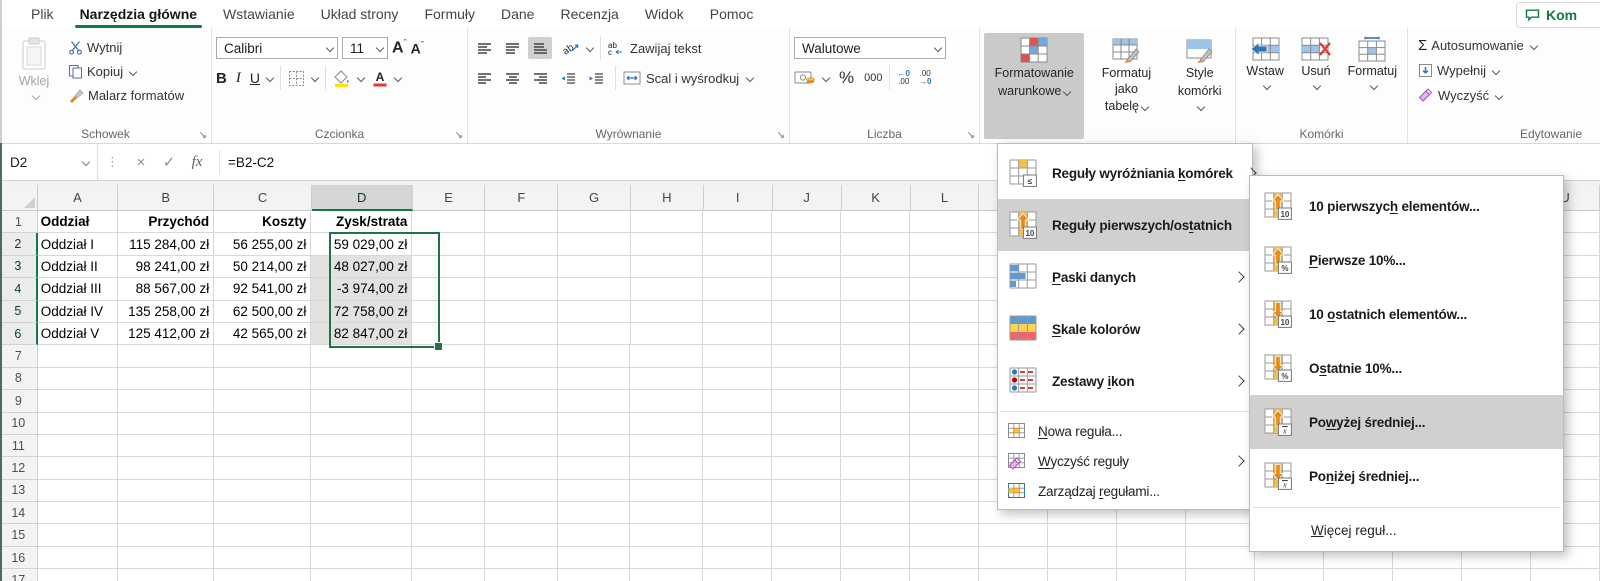 The image size is (1600, 581). What do you see at coordinates (19, 222) in the screenshot?
I see `row-header-1: 1` at bounding box center [19, 222].